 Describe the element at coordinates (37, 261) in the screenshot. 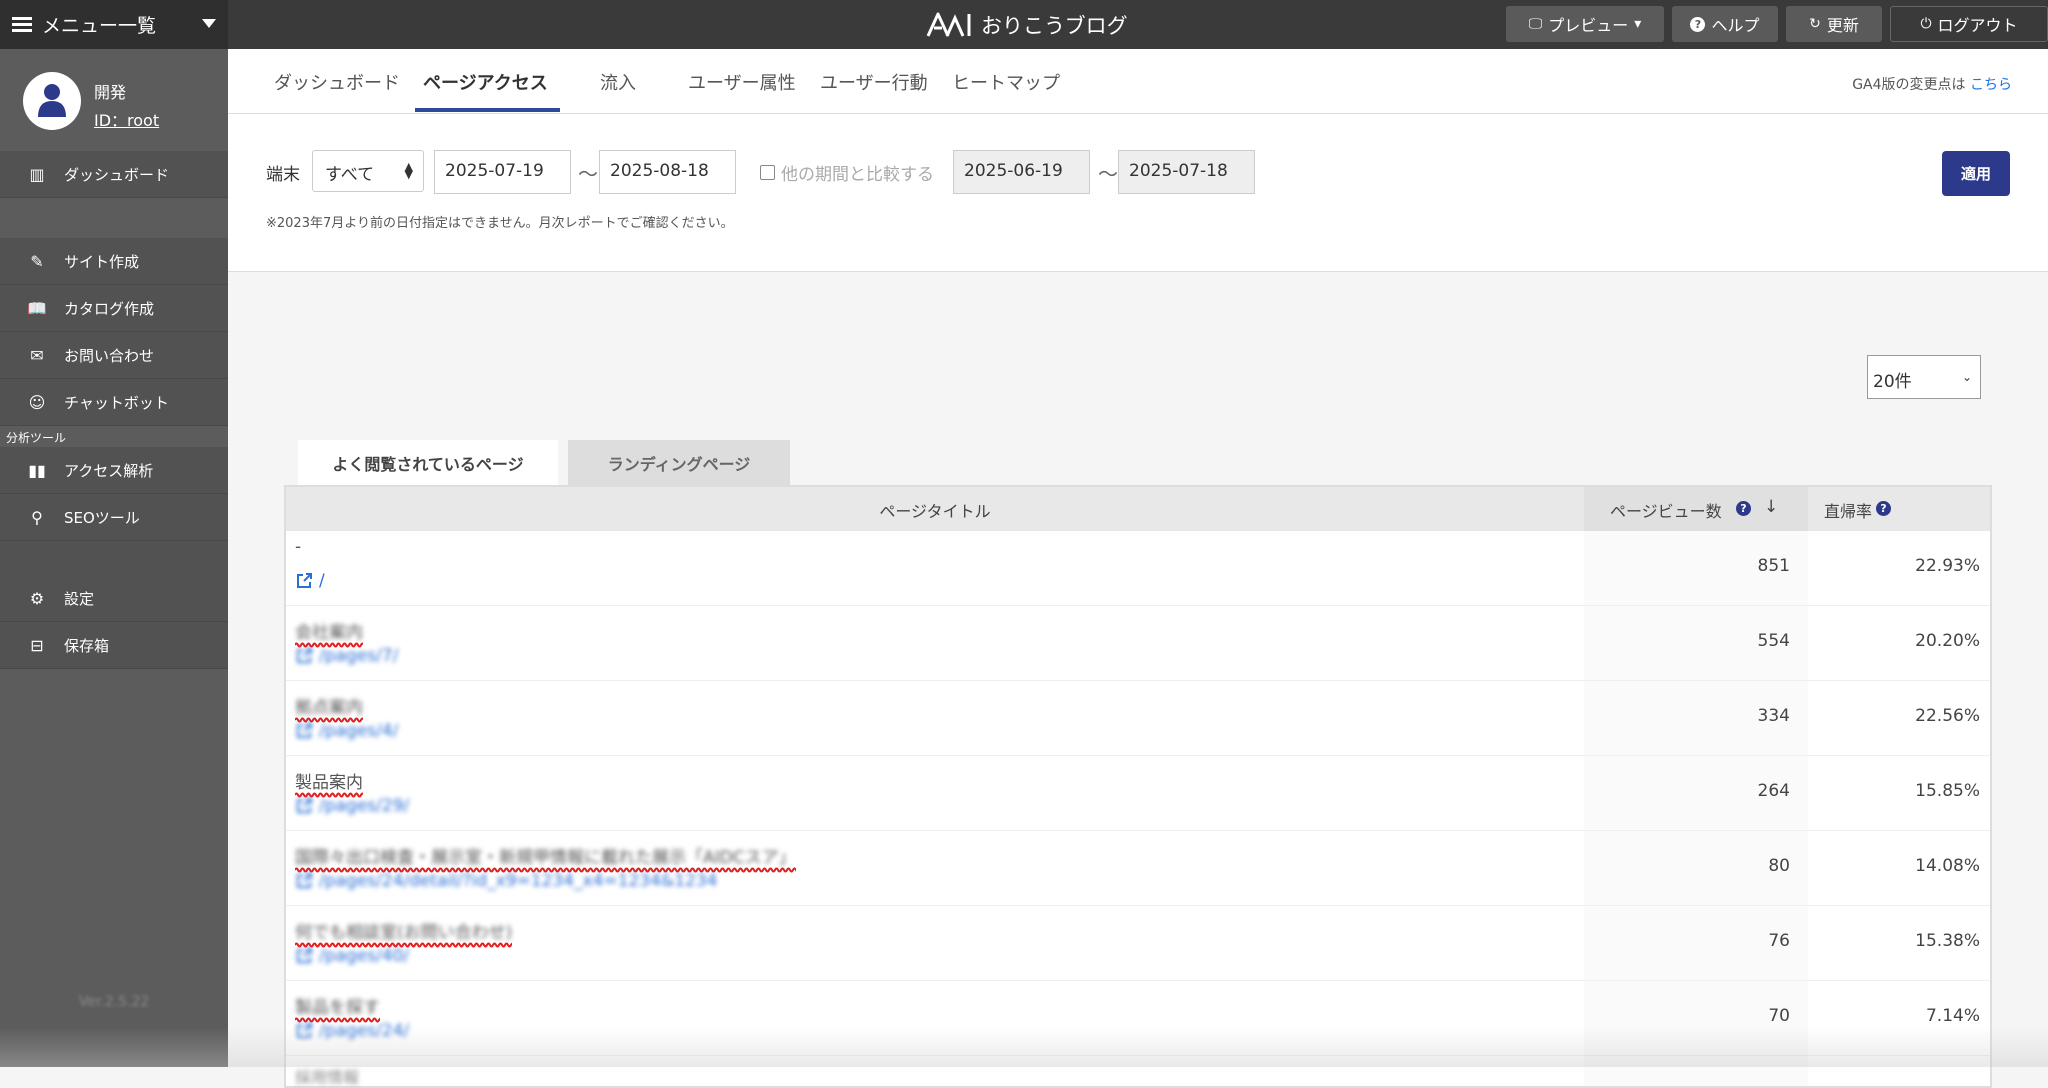

I see `pencil-icon: ✎` at that location.